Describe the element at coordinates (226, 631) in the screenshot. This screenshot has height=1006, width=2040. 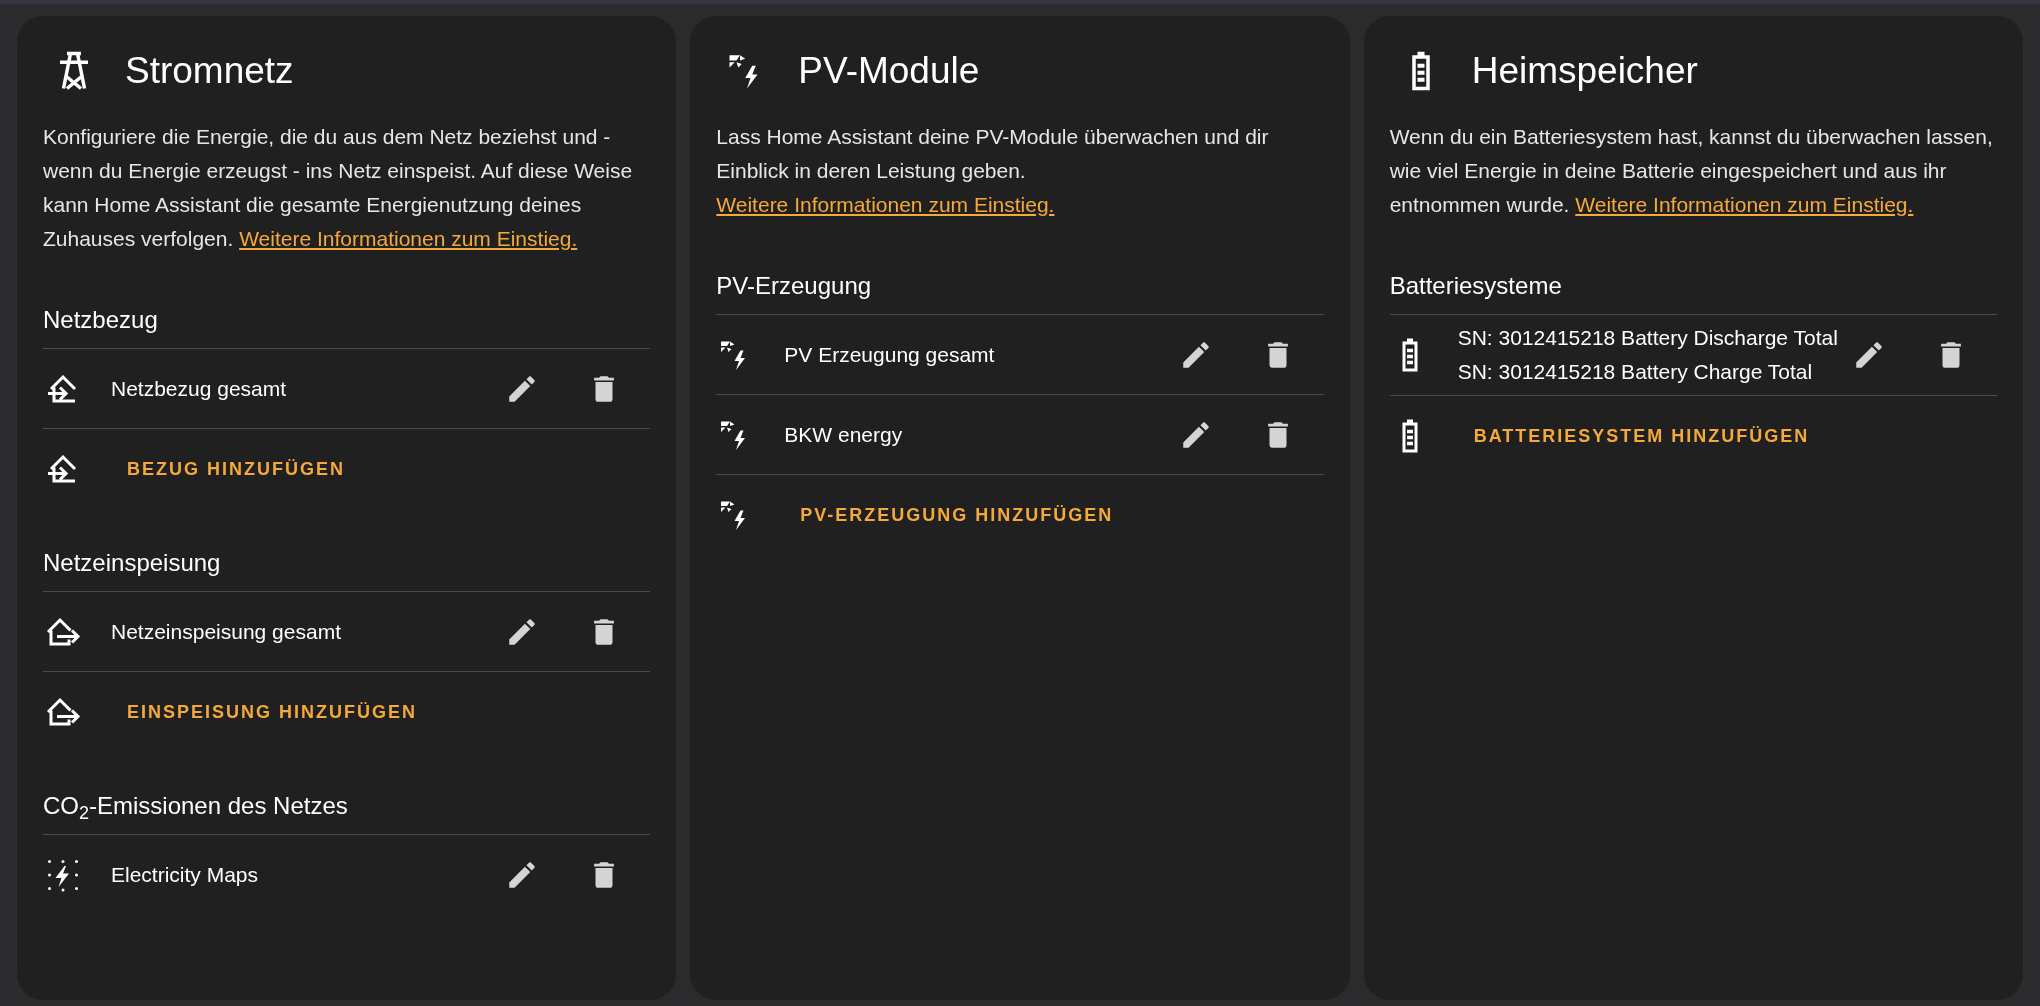
I see `entity-name: Netzeinspeisung gesamt` at that location.